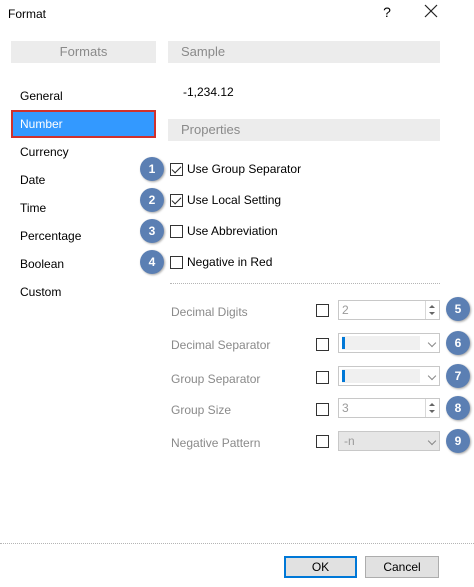 The height and width of the screenshot is (587, 474). I want to click on decimal-separator-checkbox, so click(322, 344).